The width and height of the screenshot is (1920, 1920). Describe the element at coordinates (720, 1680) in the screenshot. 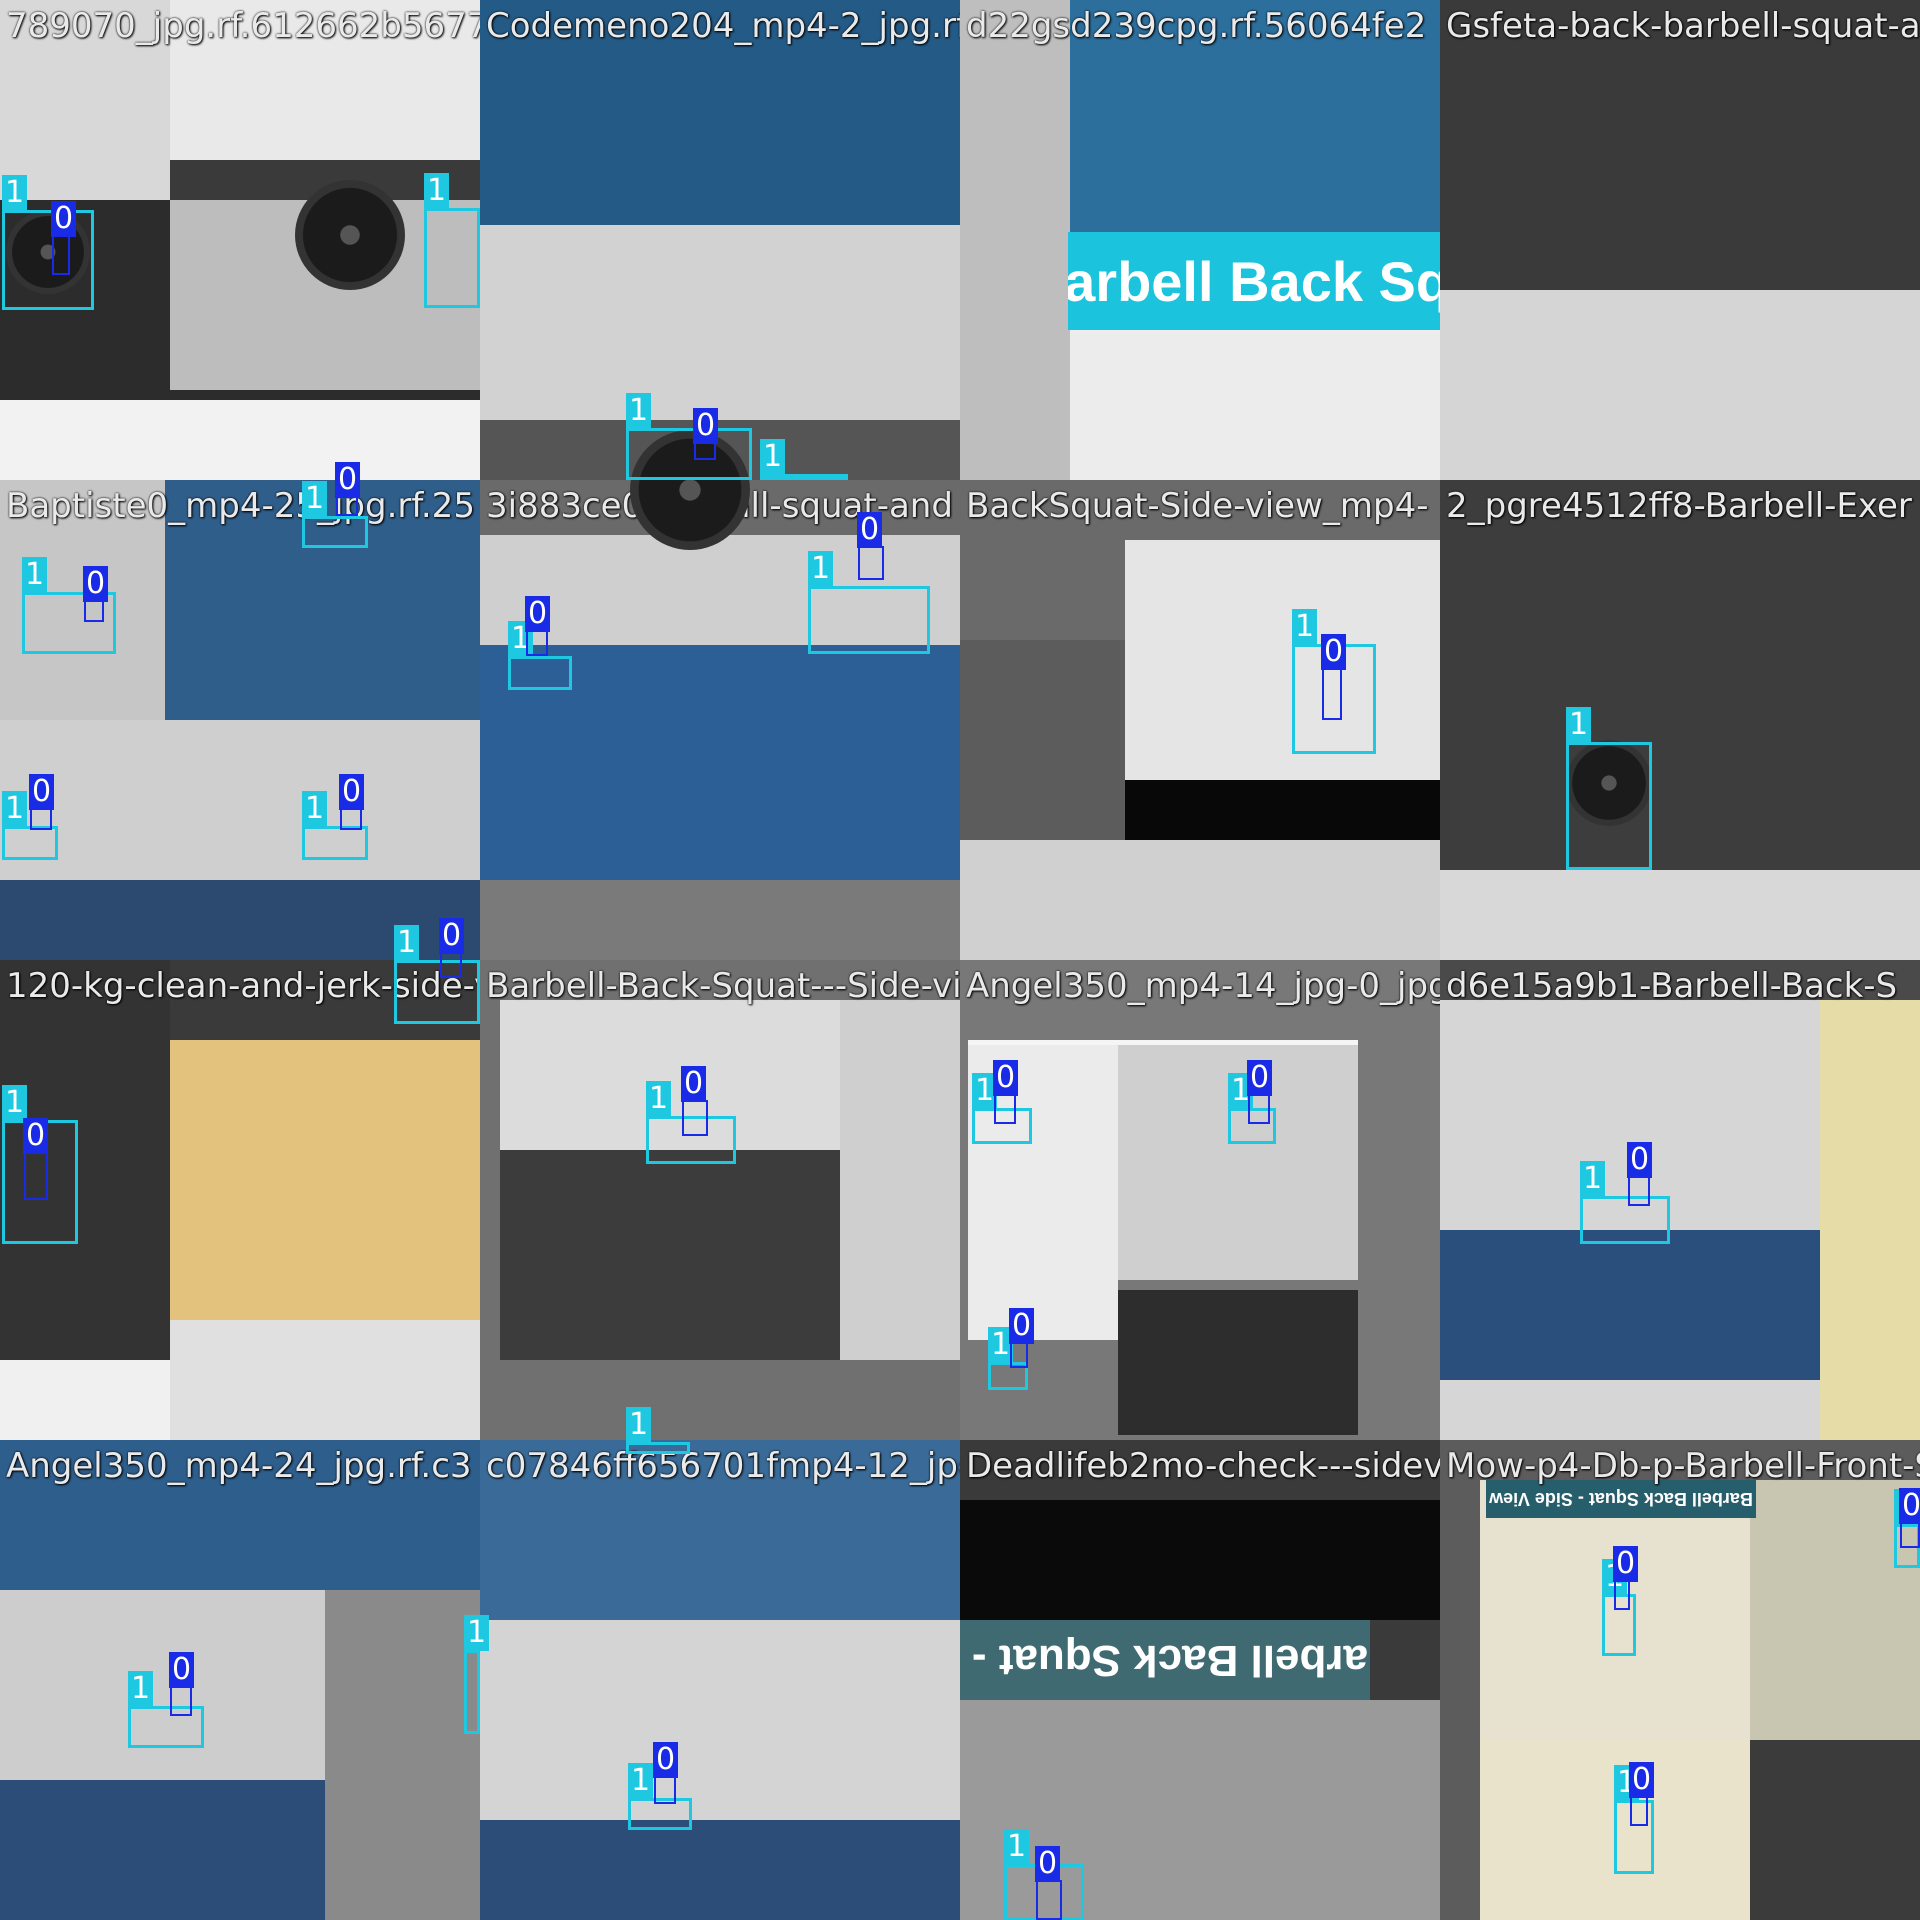

I see `mosaic-tile: c07846ff656701fmp4-12_jpg` at that location.